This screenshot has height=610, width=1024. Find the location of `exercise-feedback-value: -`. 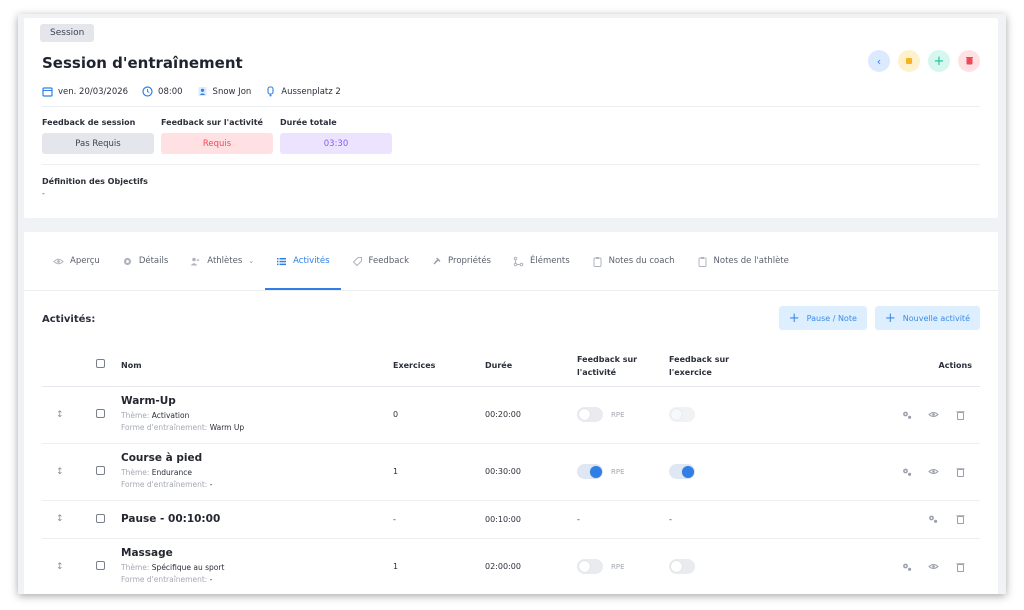

exercise-feedback-value: - is located at coordinates (754, 519).